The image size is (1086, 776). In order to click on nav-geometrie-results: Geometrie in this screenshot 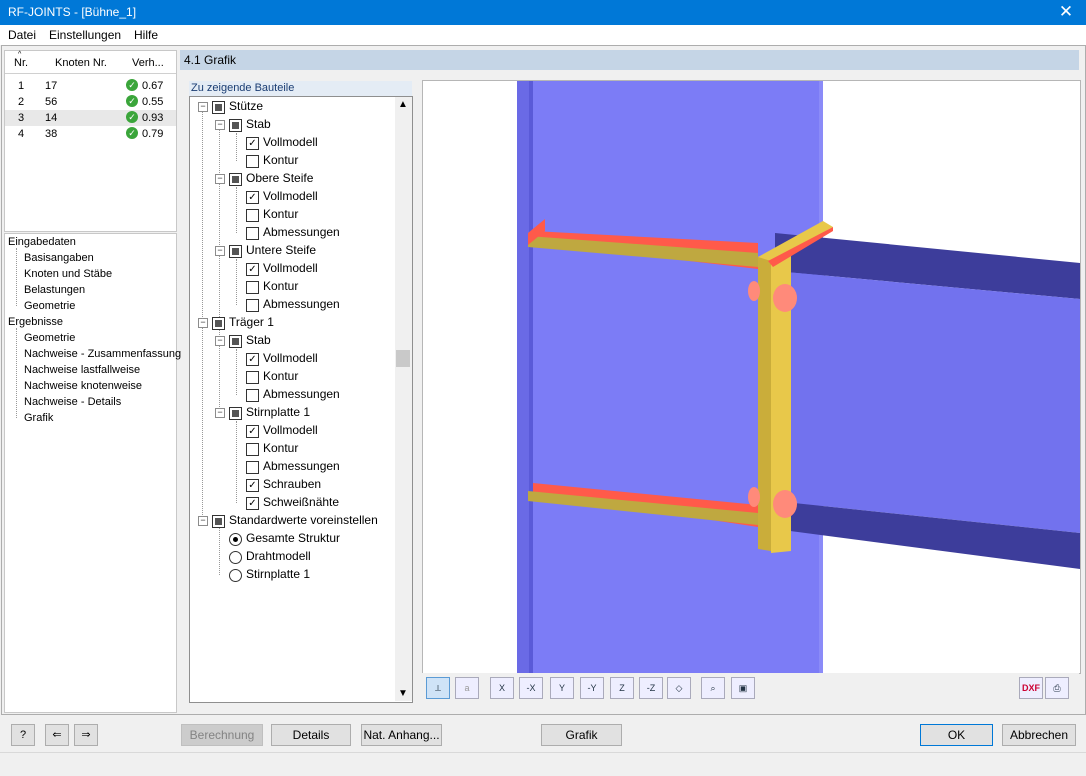, I will do `click(49, 338)`.